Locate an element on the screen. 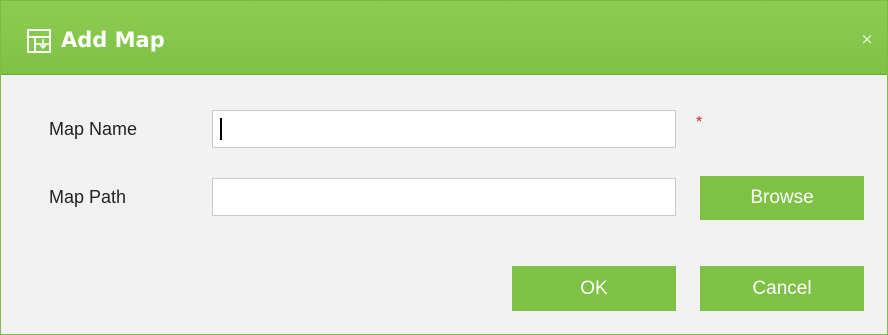  required-marker: * is located at coordinates (699, 122).